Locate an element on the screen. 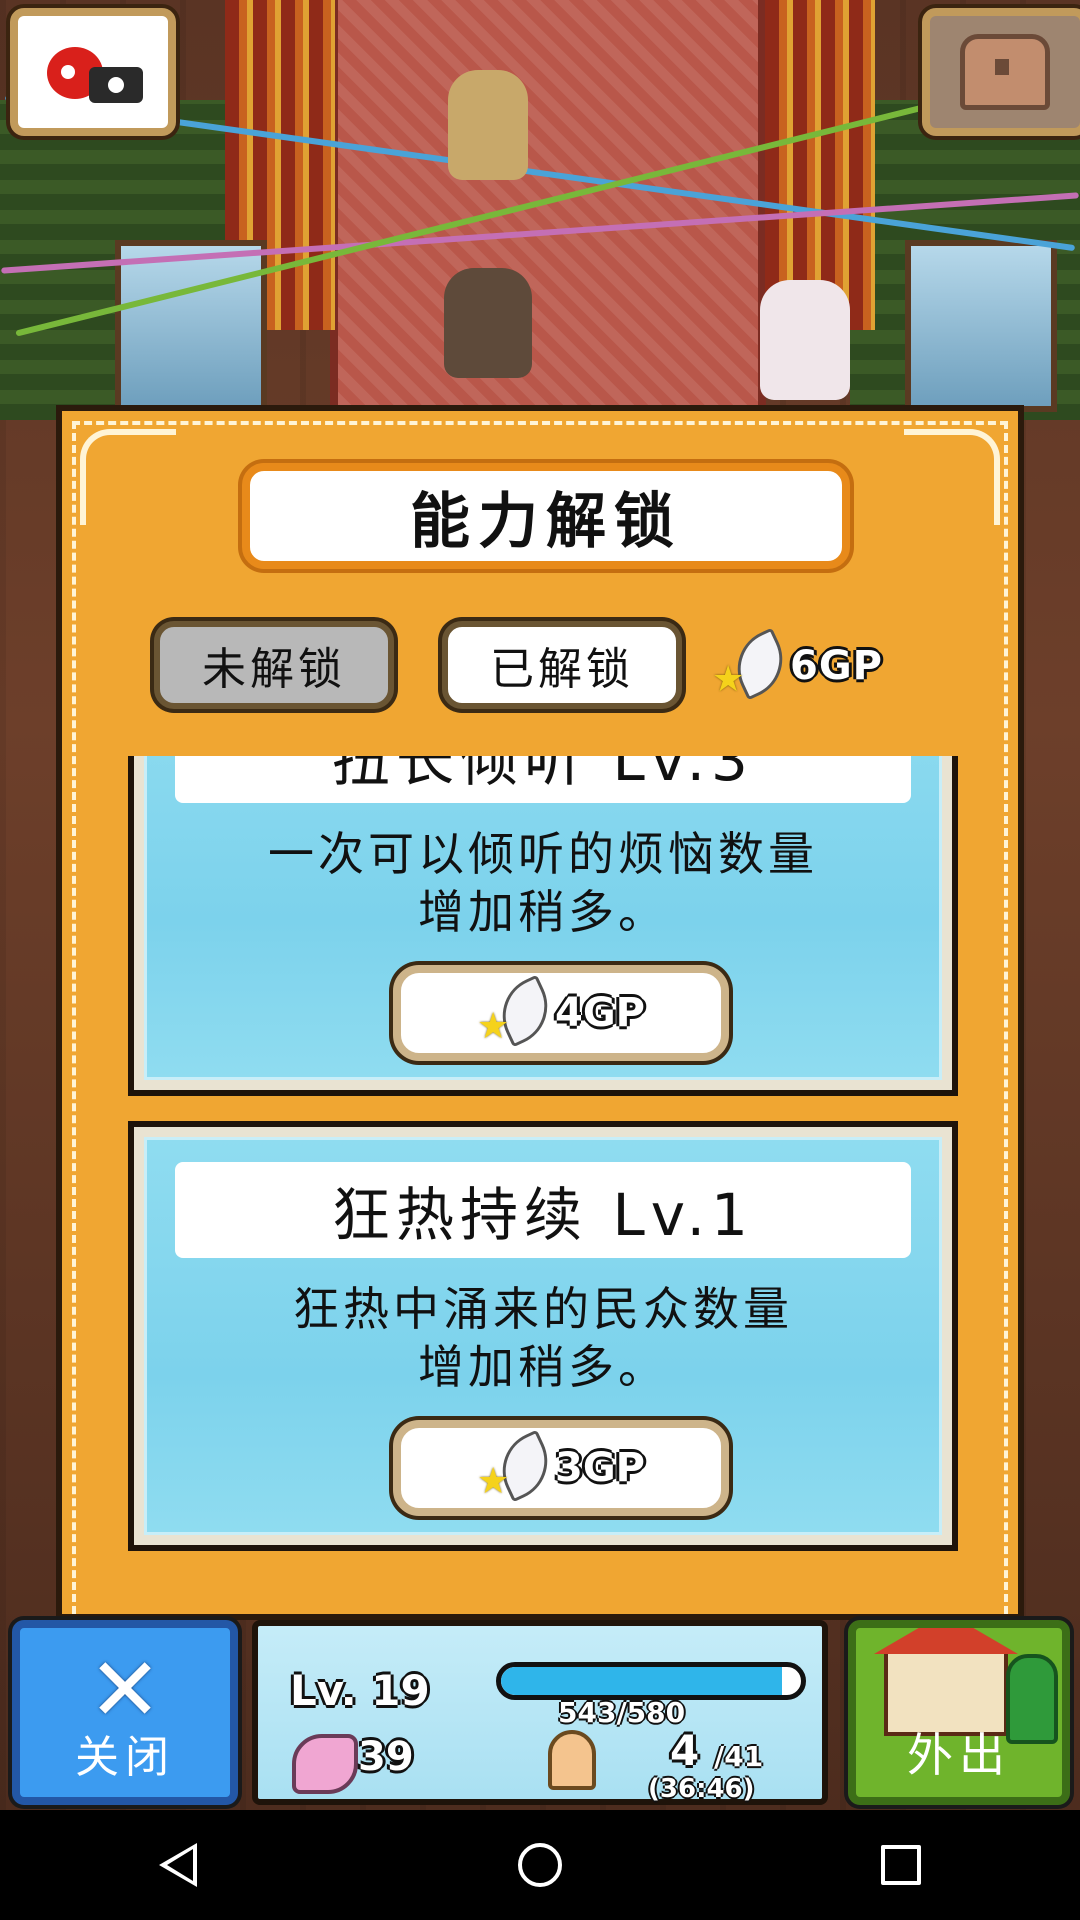 This screenshot has height=1920, width=1080. skill-description-line: 一次可以倾听的烦恼数量 is located at coordinates (543, 854).